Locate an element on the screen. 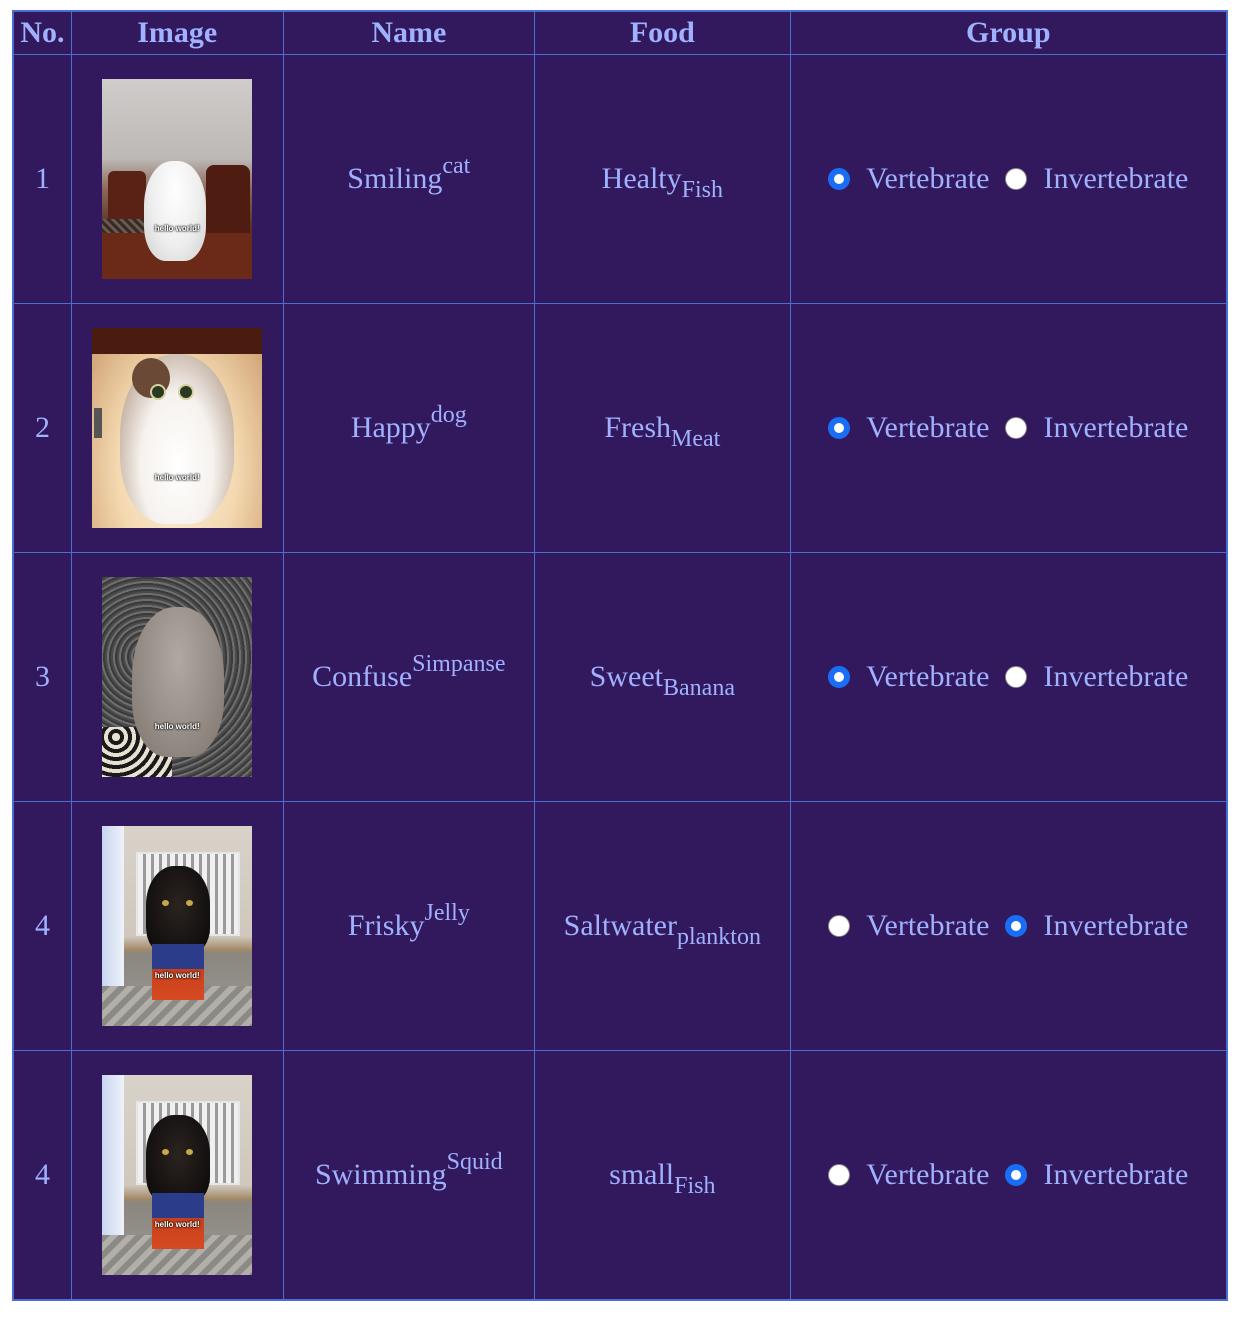 Image resolution: width=1248 pixels, height=1318 pixels. food-main: Saltwater is located at coordinates (620, 925).